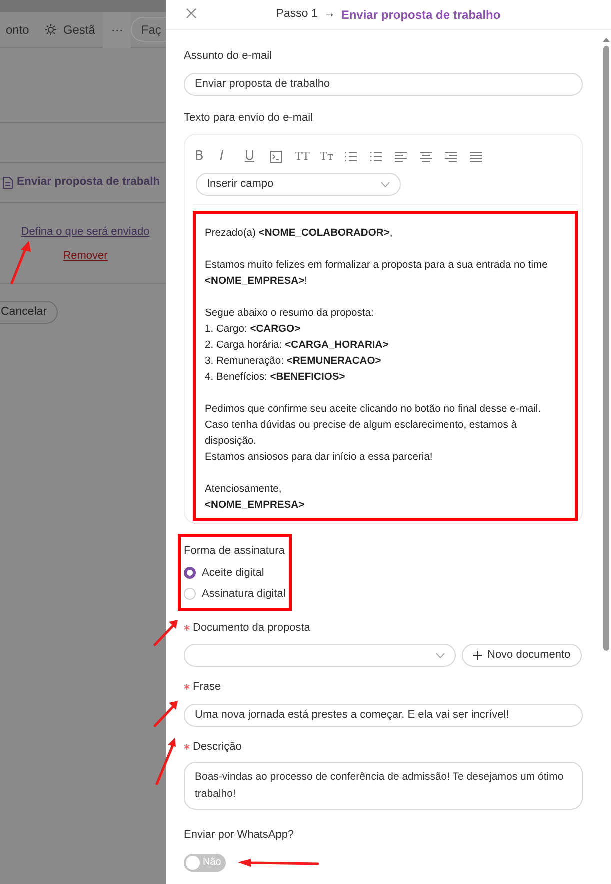 This screenshot has width=611, height=884. I want to click on text-case-button: Tт, so click(332, 157).